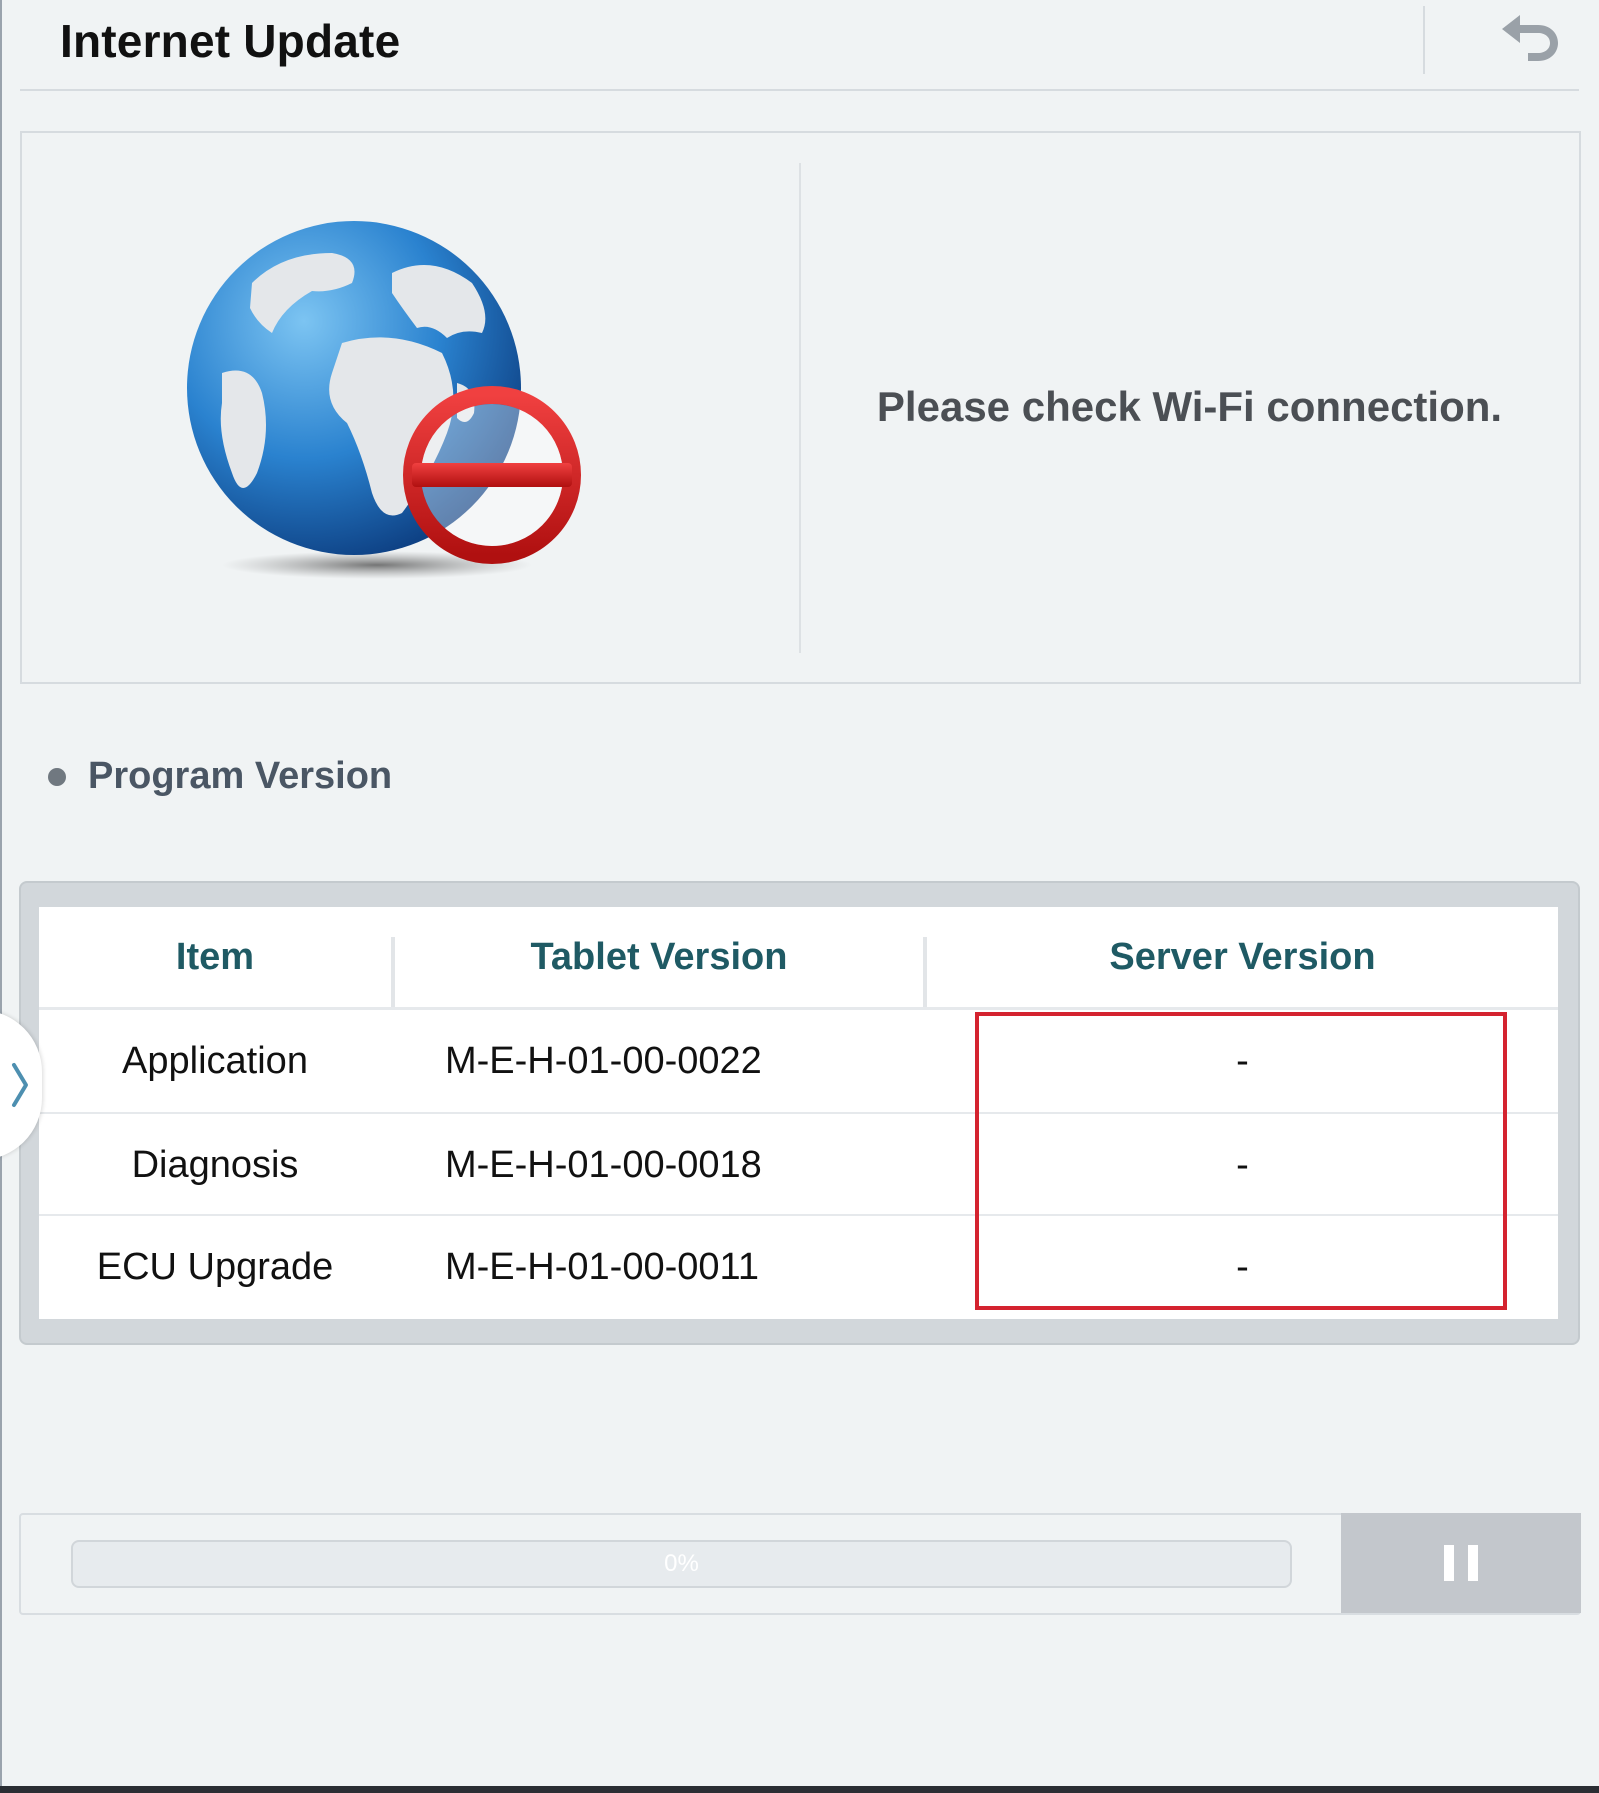  Describe the element at coordinates (799, 1789) in the screenshot. I see `bottom-edge` at that location.